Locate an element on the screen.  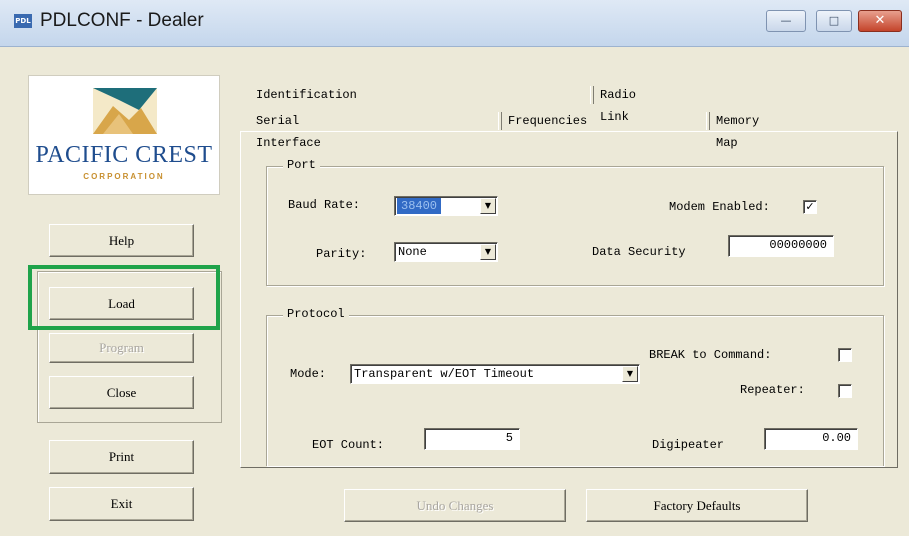
baud-rate-label: Baud Rate: is located at coordinates (324, 205).